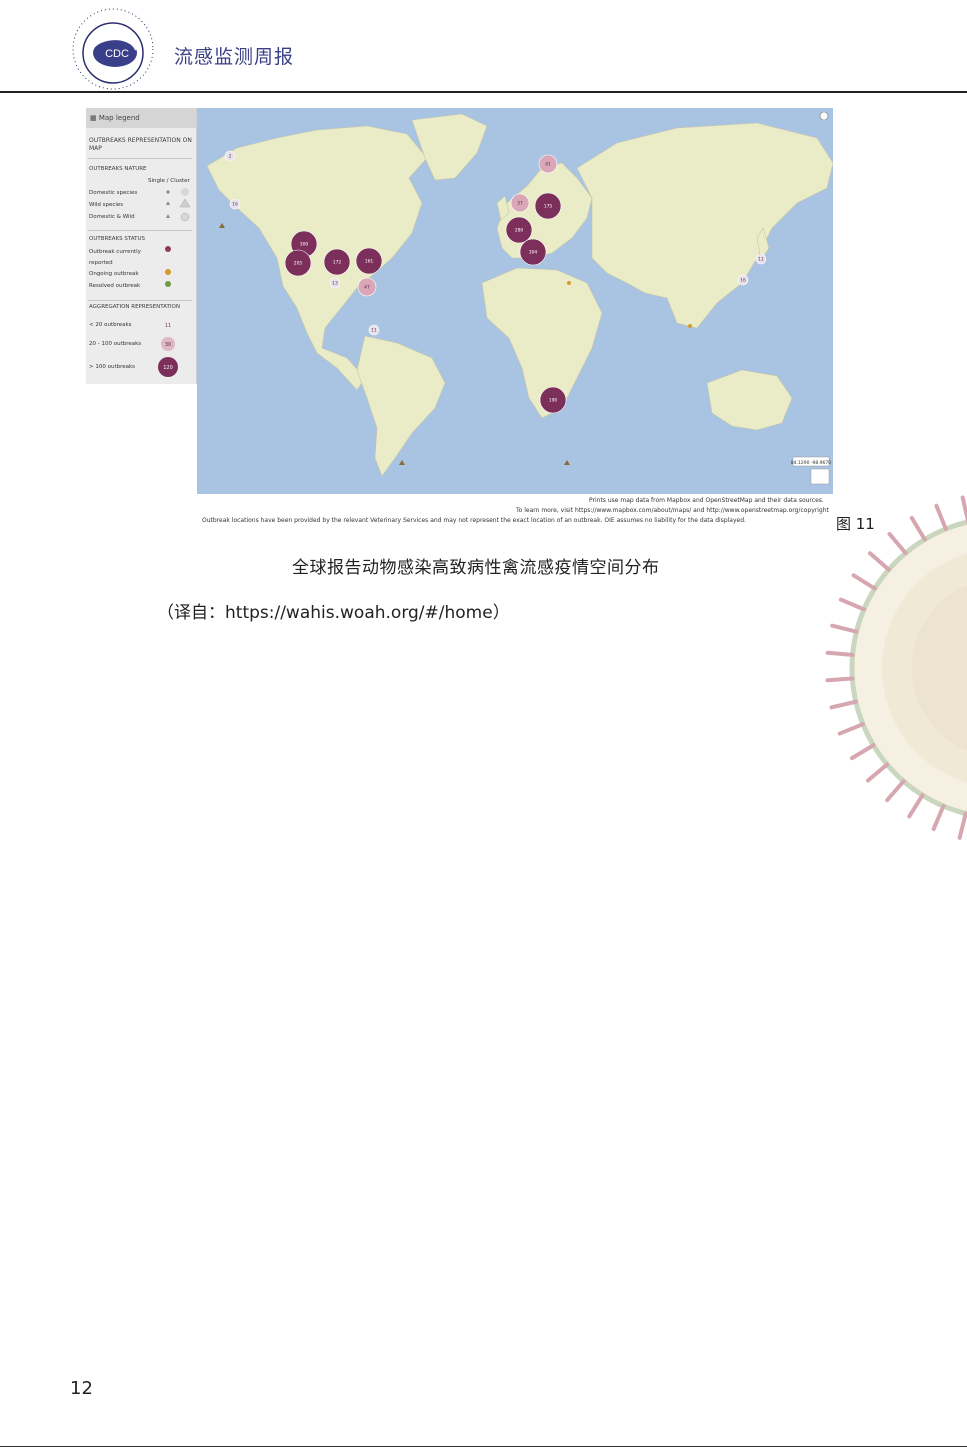 Image resolution: width=967 pixels, height=1450 pixels. Describe the element at coordinates (140, 144) in the screenshot. I see `legend-heading: OUTBREAKS REPRESENTATION ON MAP` at that location.